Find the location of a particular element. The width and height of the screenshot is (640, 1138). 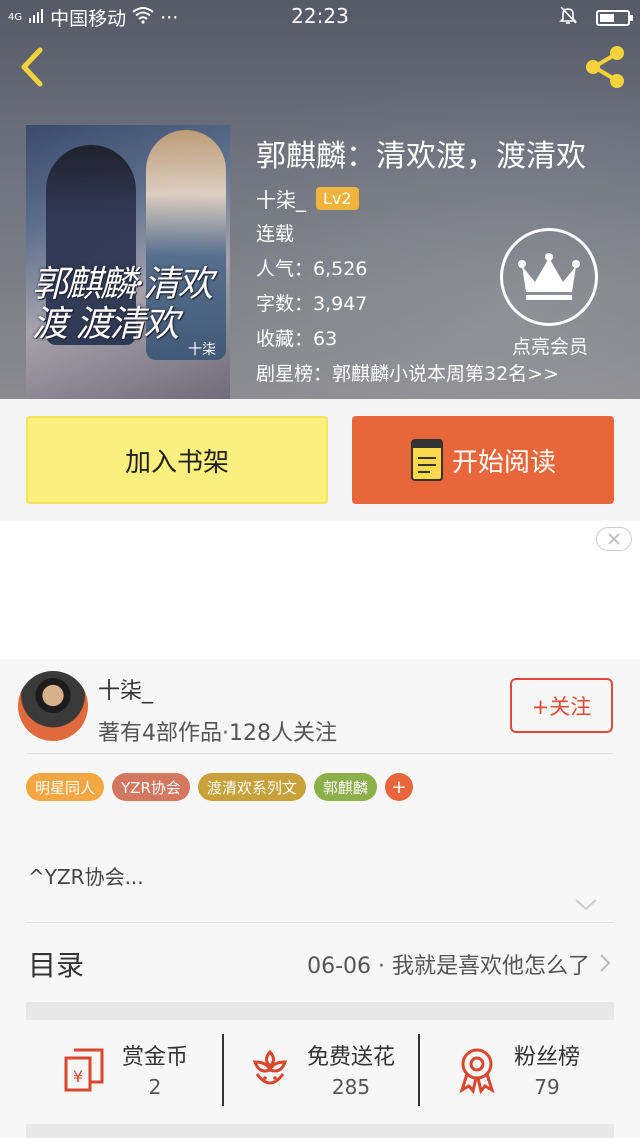

tag-item: 渡清欢系列文 is located at coordinates (251, 787).